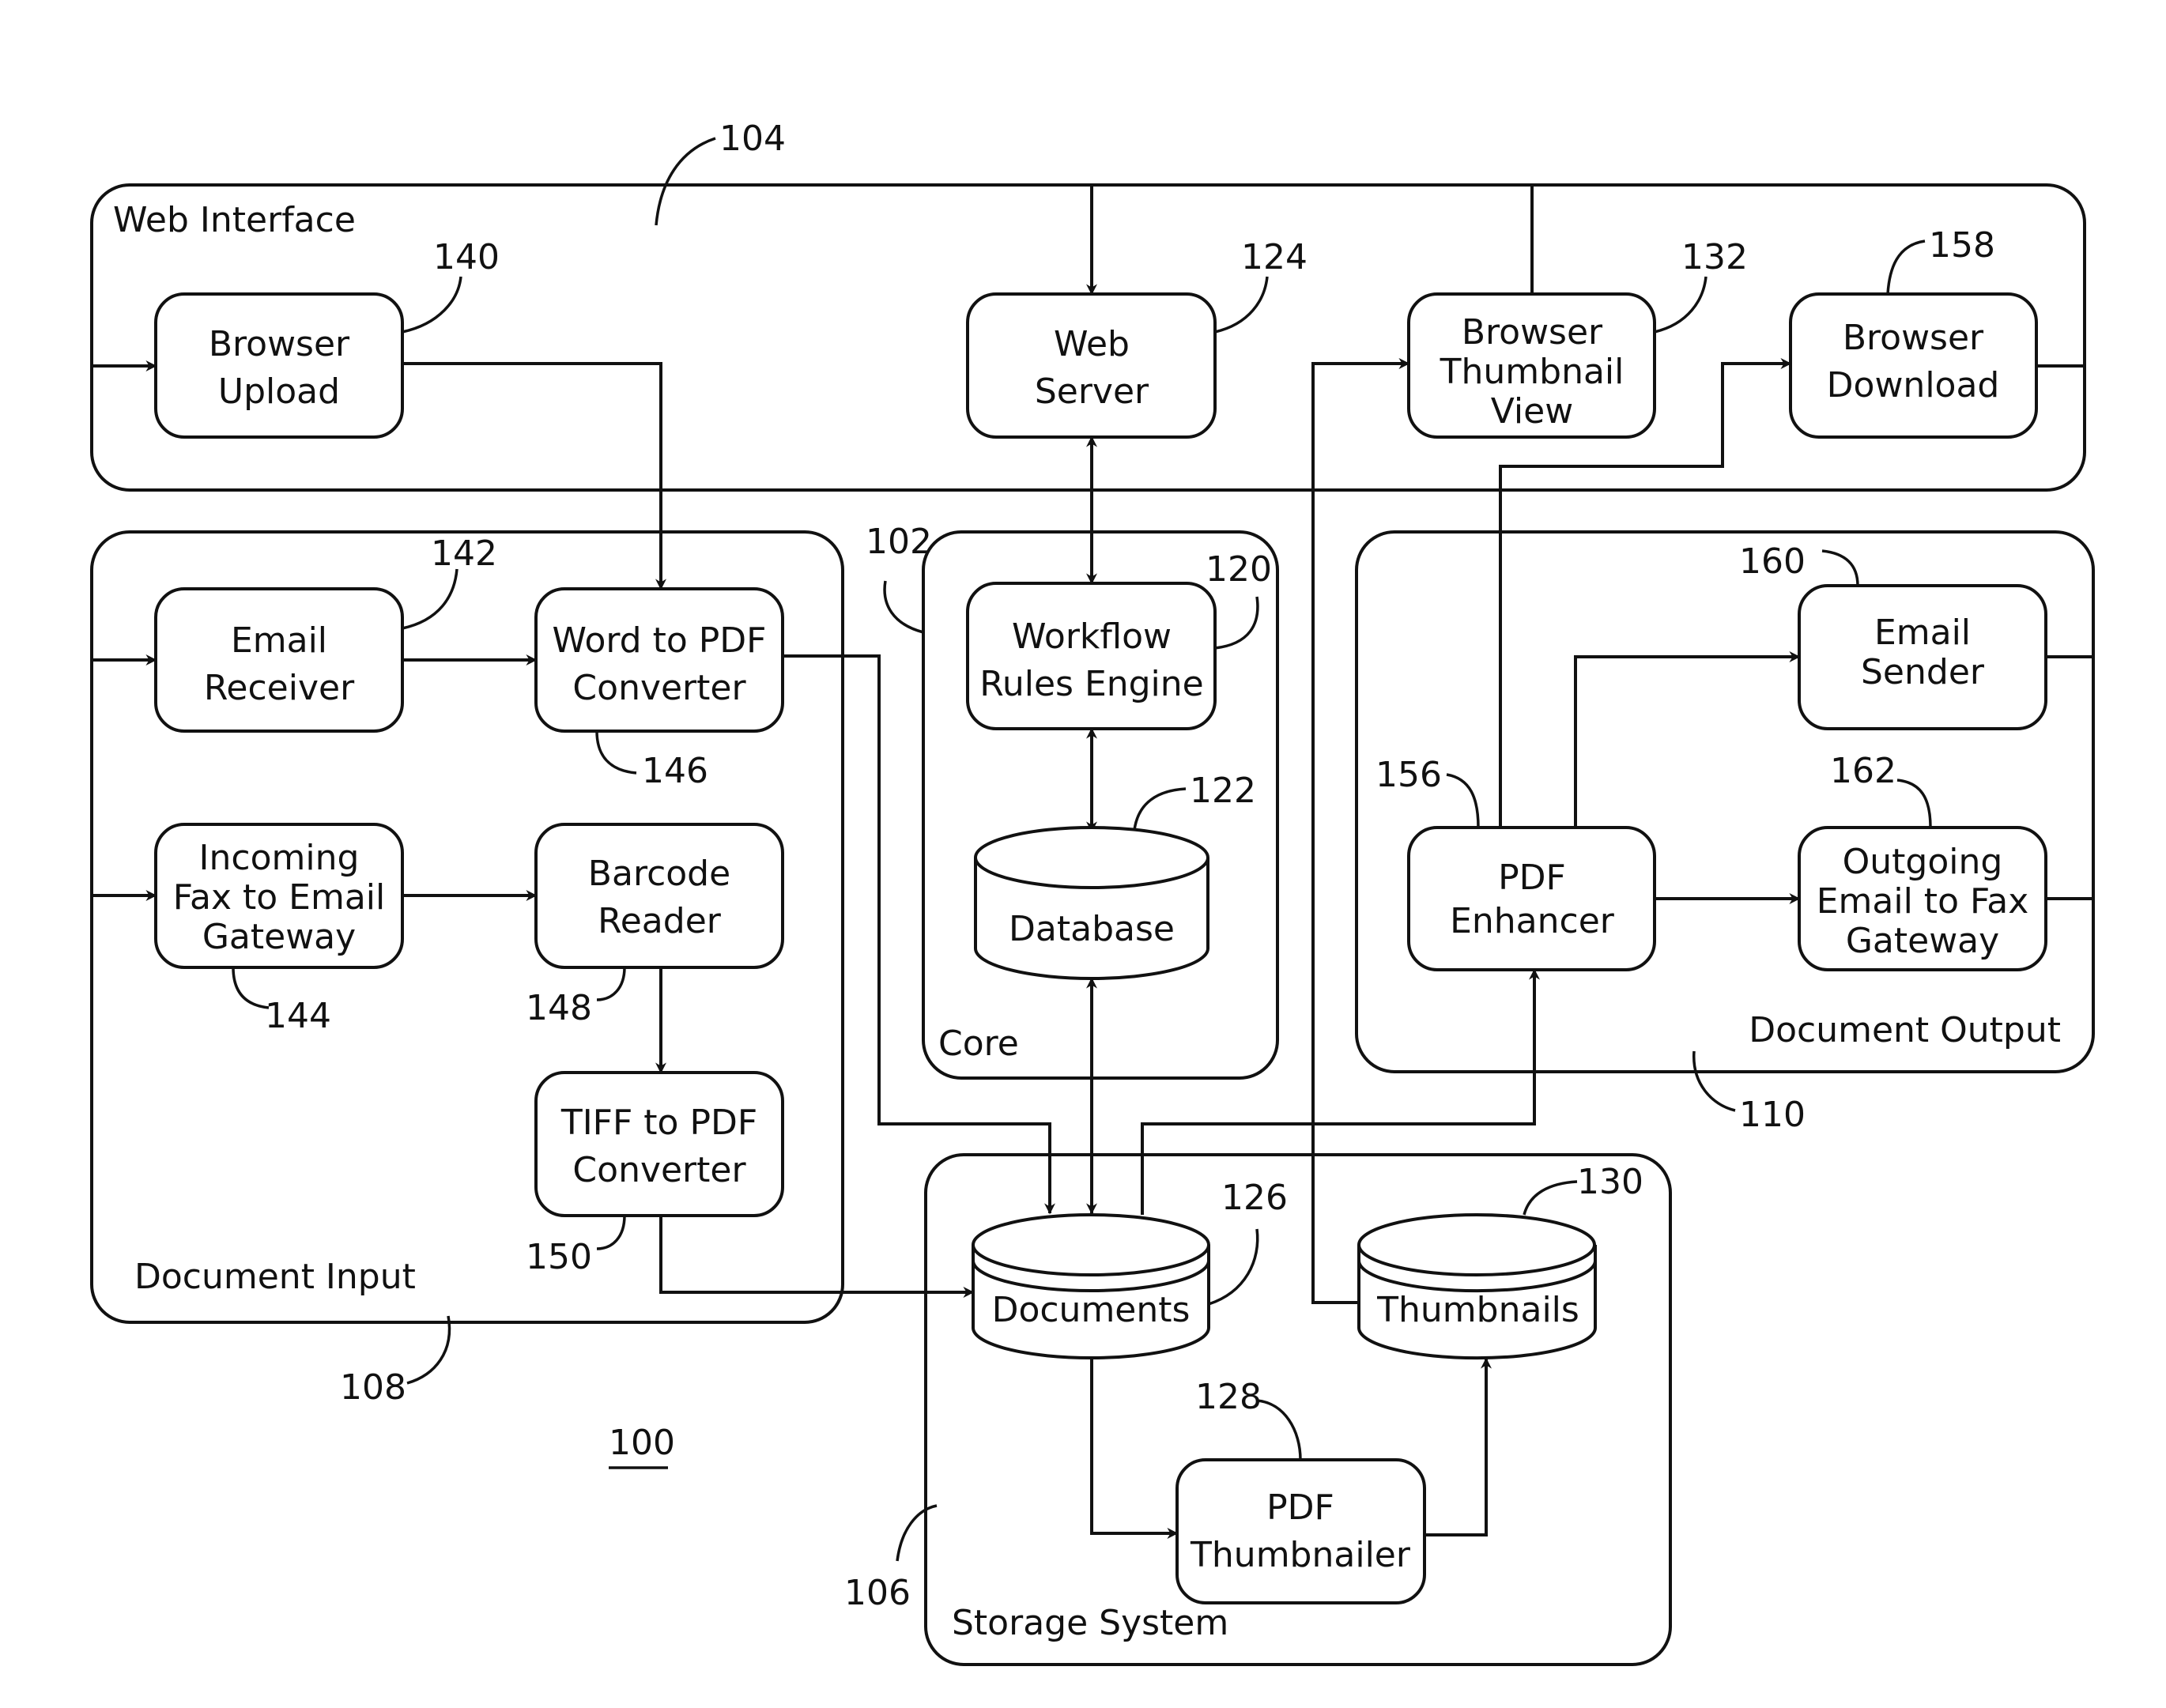  What do you see at coordinates (1714, 257) in the screenshot?
I see `ref-132: 132` at bounding box center [1714, 257].